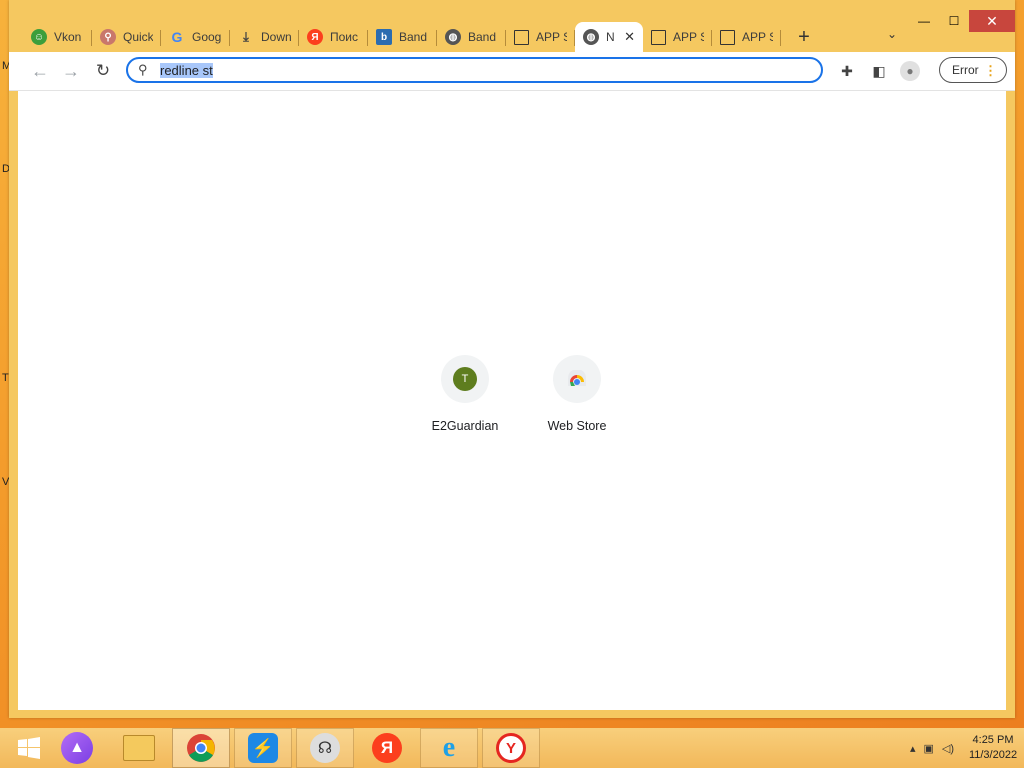  I want to click on arrow-right-icon: →, so click(71, 70).